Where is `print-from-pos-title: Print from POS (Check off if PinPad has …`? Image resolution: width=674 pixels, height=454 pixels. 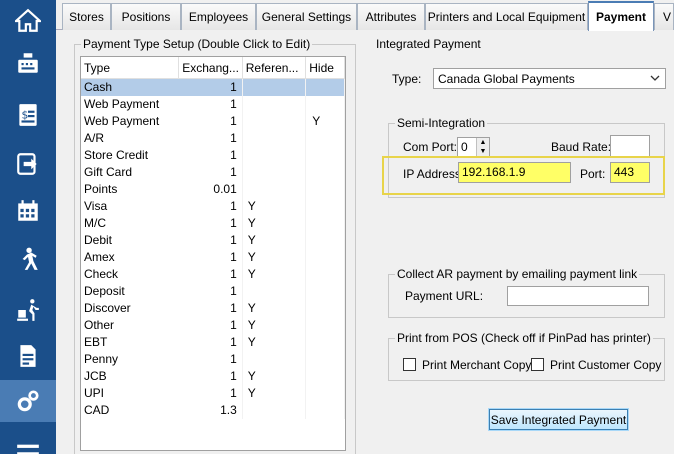
print-from-pos-title: Print from POS (Check off if PinPad has … is located at coordinates (524, 338).